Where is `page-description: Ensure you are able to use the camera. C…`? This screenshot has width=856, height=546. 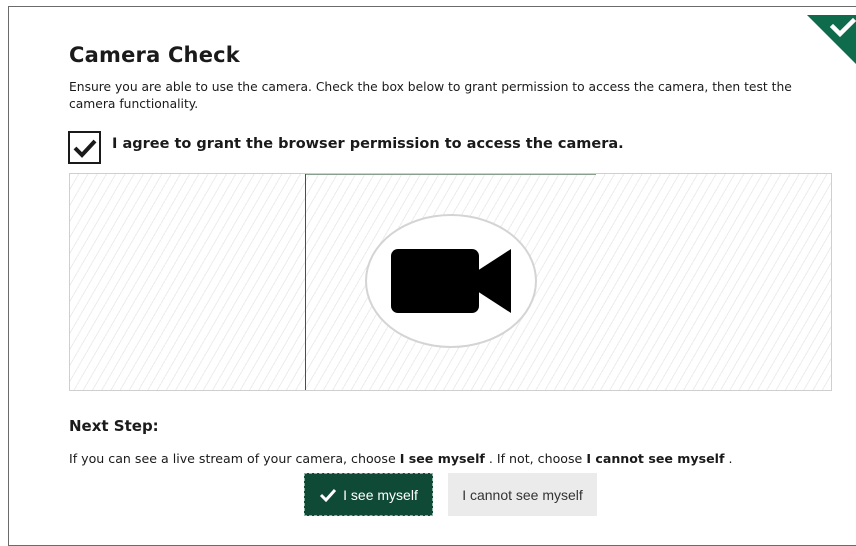
page-description: Ensure you are able to use the camera. C… is located at coordinates (430, 95).